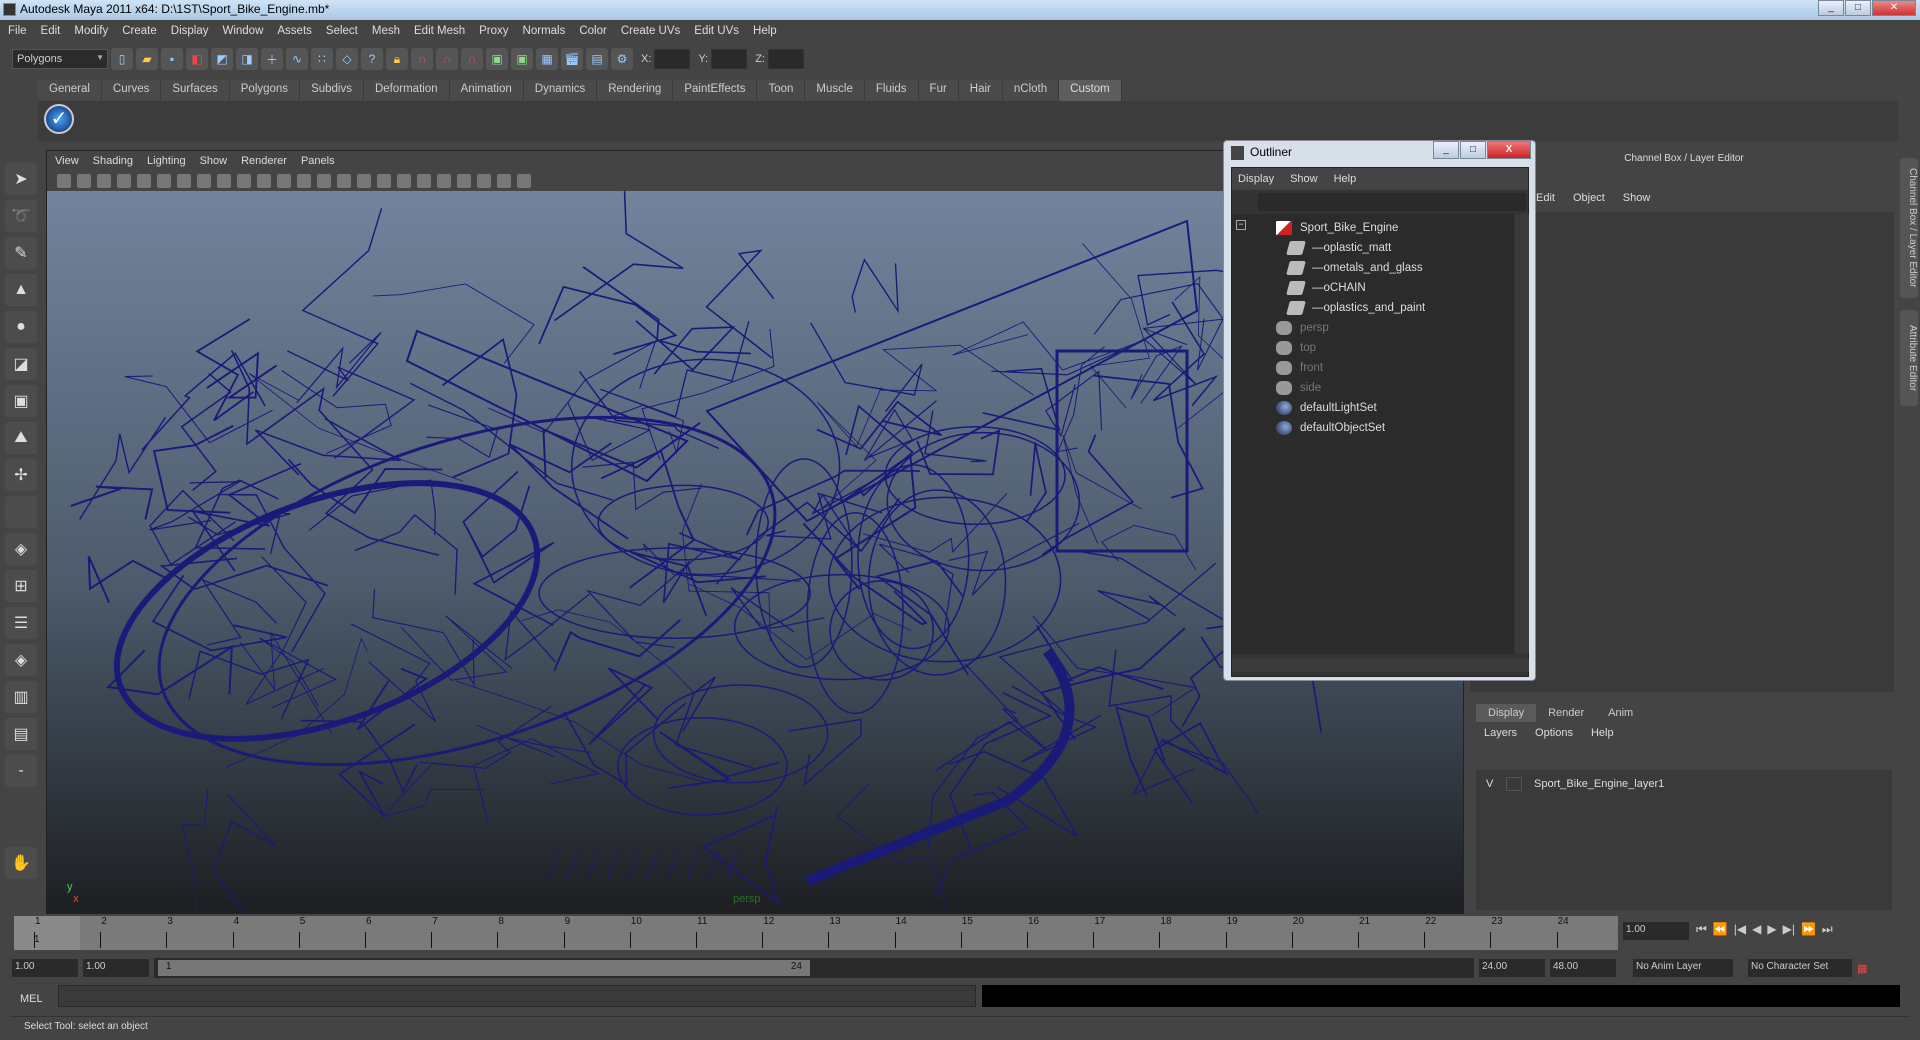  I want to click on layer-menu-options: Options, so click(1554, 733).